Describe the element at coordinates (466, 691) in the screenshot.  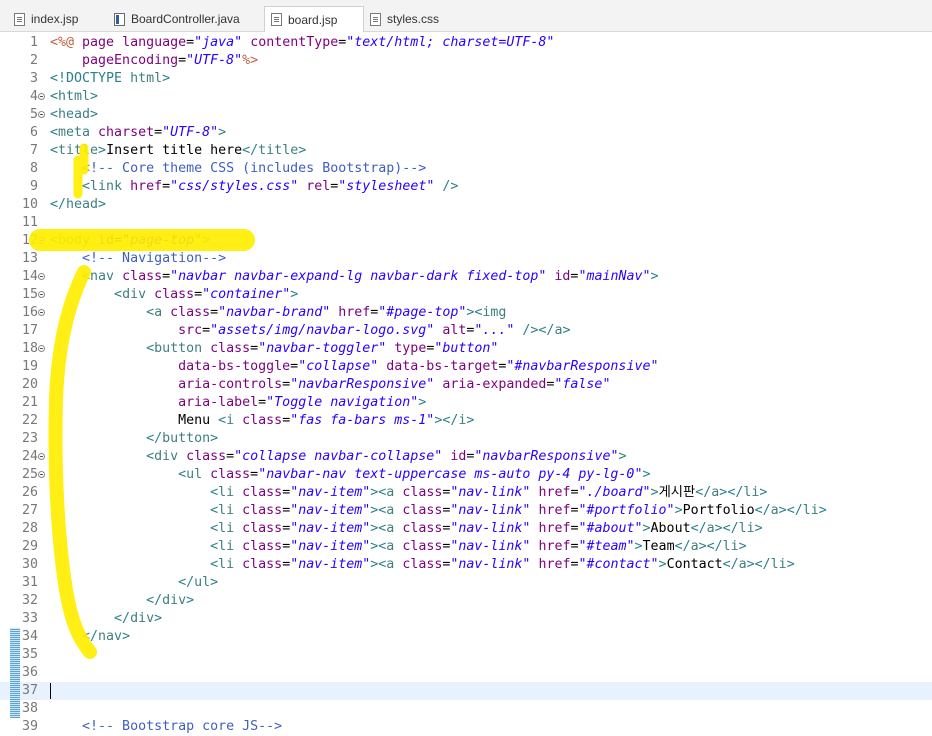
I see `code-line: 37` at that location.